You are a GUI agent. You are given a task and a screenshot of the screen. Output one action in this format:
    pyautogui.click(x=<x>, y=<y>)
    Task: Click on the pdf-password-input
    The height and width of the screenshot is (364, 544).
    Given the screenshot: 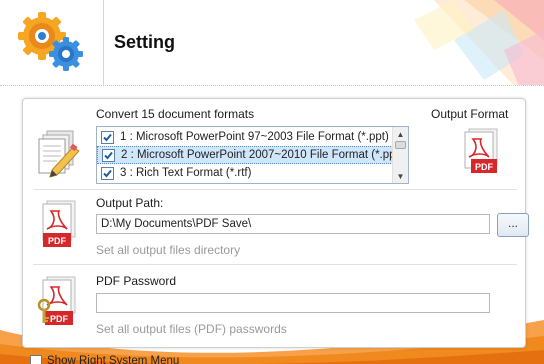 What is the action you would take?
    pyautogui.click(x=293, y=303)
    